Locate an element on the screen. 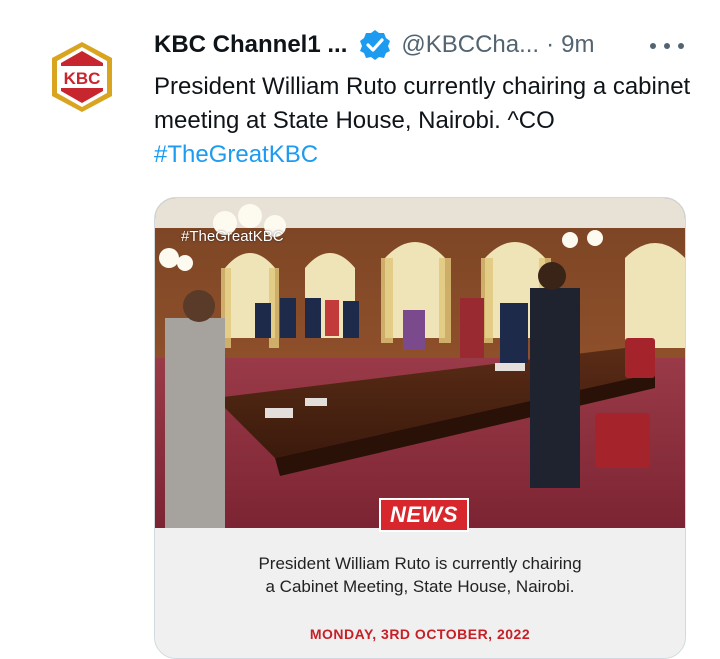 The height and width of the screenshot is (659, 720). news-date: MONDAY, 3RD OCTOBER, 2022 is located at coordinates (420, 634).